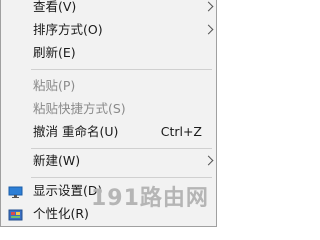 Image resolution: width=320 pixels, height=240 pixels. What do you see at coordinates (57, 160) in the screenshot?
I see `menu-item-new-label: 新建(W)` at bounding box center [57, 160].